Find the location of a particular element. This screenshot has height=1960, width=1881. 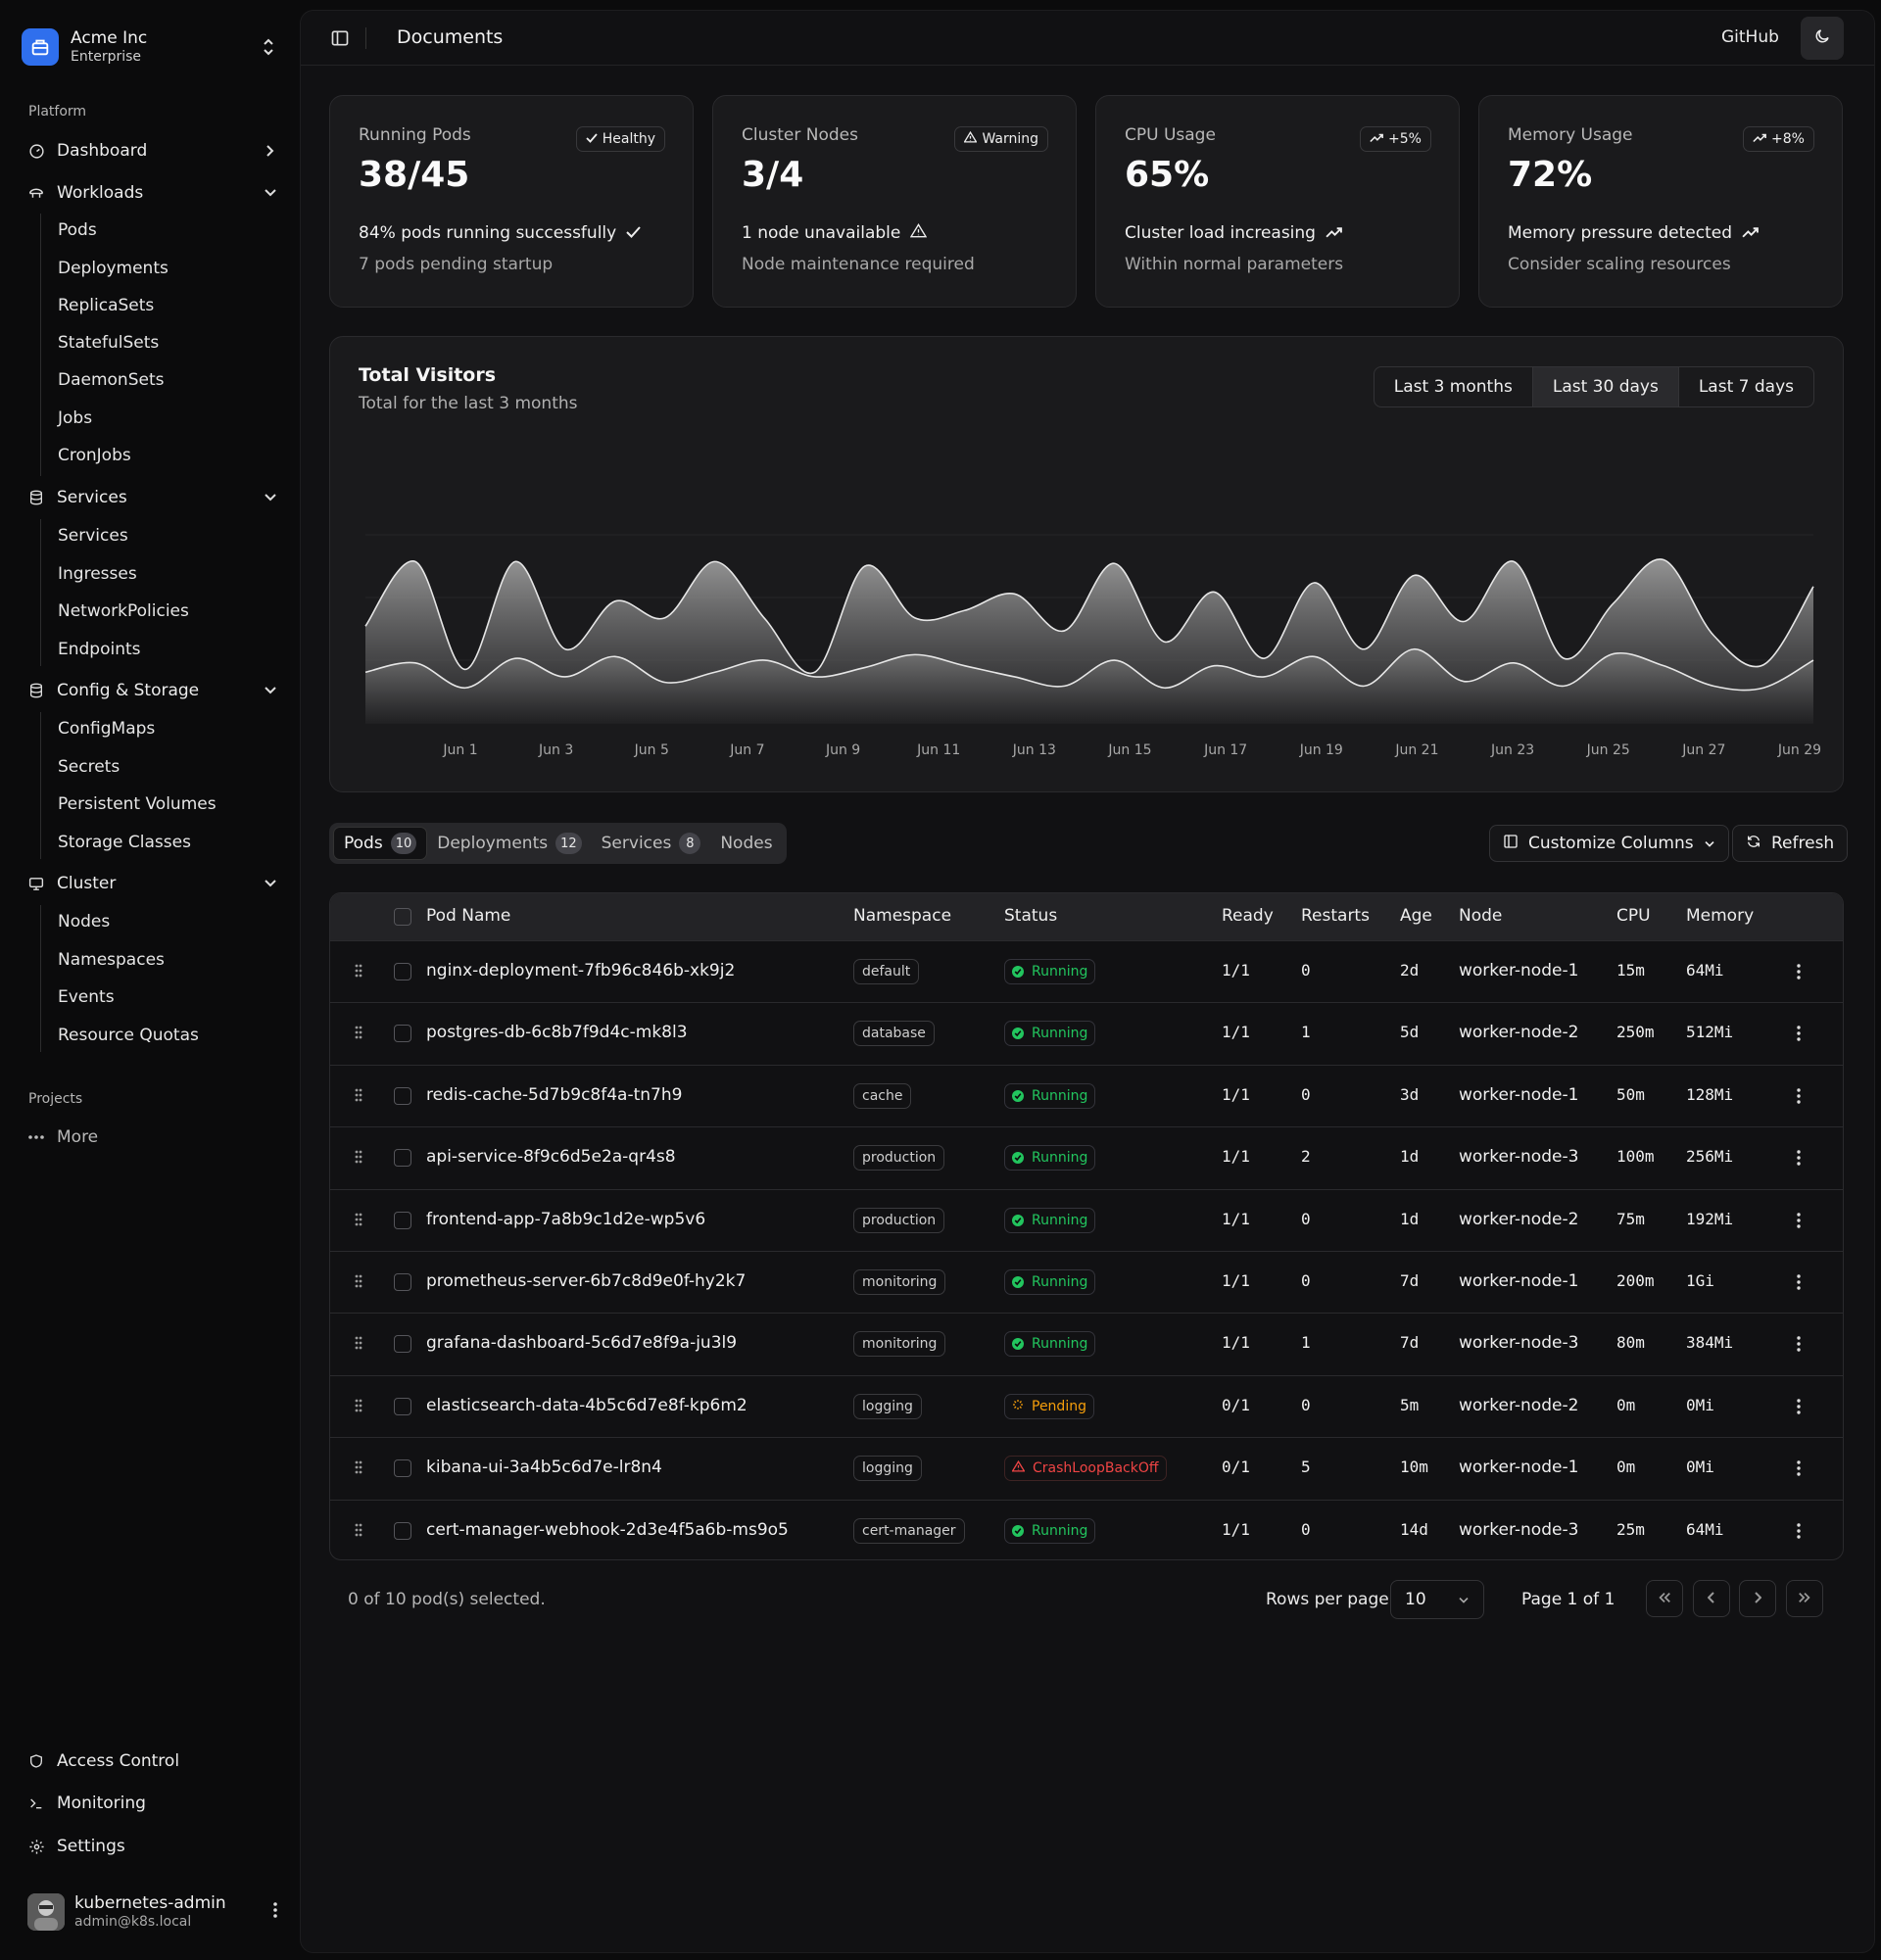

tab-nodes: Nodes is located at coordinates (746, 843).